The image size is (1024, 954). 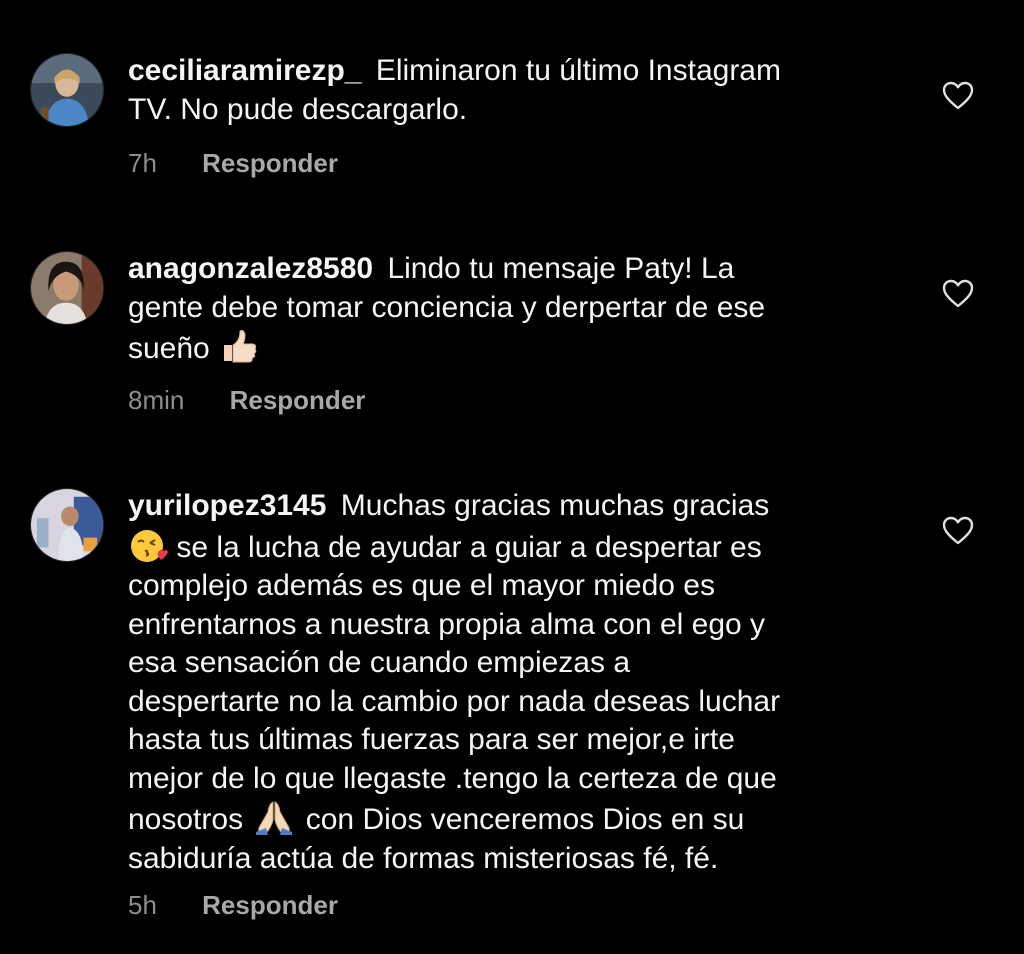 What do you see at coordinates (274, 818) in the screenshot?
I see `praying-hands-icon` at bounding box center [274, 818].